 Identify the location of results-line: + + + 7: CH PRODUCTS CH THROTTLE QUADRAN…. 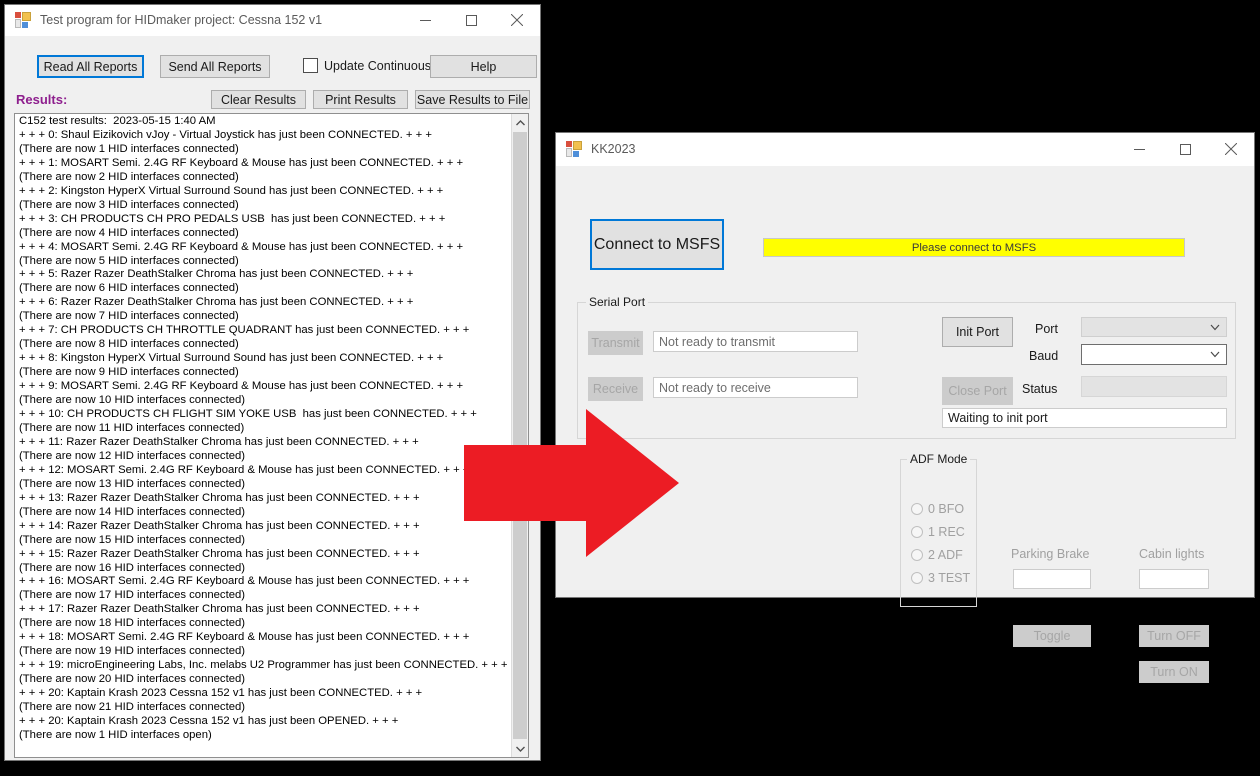
(244, 330).